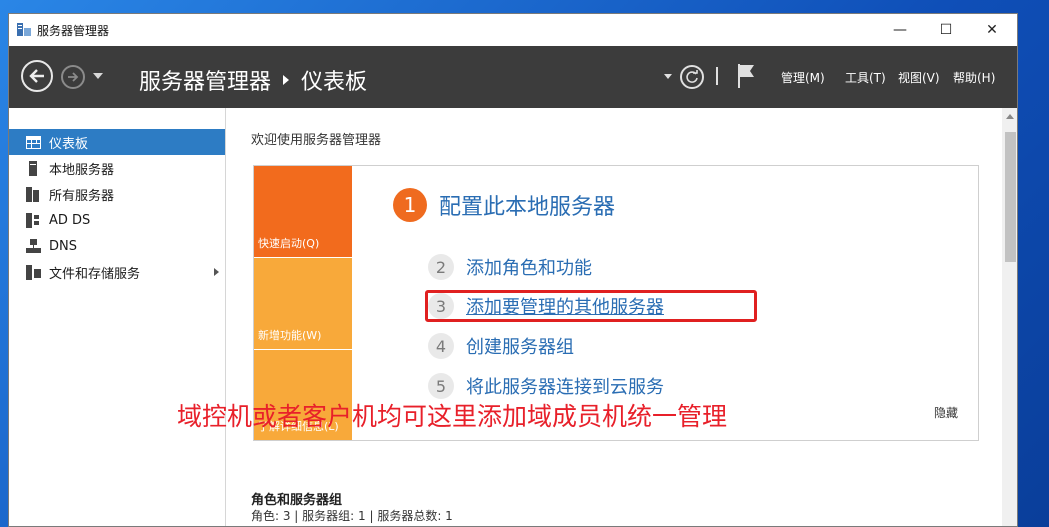 The width and height of the screenshot is (1049, 527). Describe the element at coordinates (117, 220) in the screenshot. I see `sidebar-item-ad-ds: AD DS` at that location.